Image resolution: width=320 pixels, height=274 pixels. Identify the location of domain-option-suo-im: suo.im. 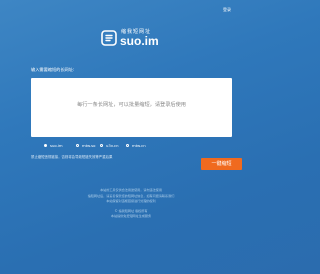
(53, 145).